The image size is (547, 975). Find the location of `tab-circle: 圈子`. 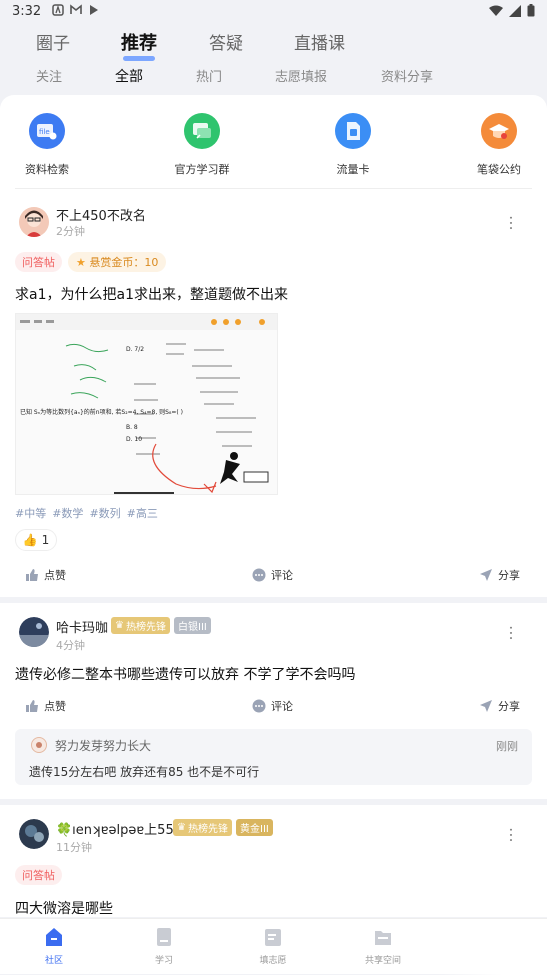

tab-circle: 圈子 is located at coordinates (53, 41).